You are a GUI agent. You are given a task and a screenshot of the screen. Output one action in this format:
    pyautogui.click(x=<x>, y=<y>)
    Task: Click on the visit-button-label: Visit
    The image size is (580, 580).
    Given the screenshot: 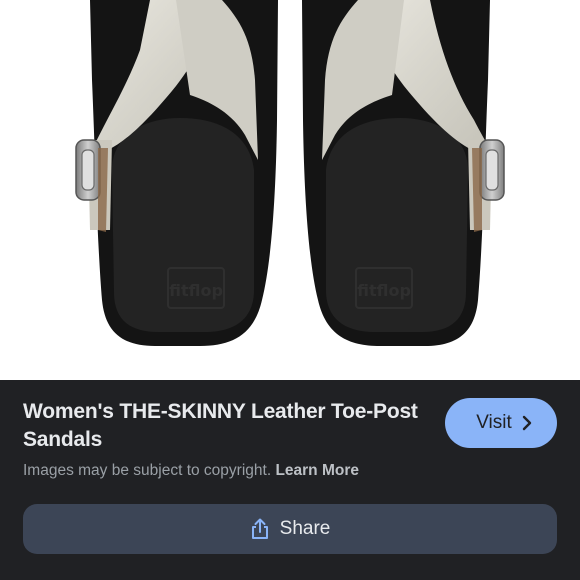 What is the action you would take?
    pyautogui.click(x=494, y=422)
    